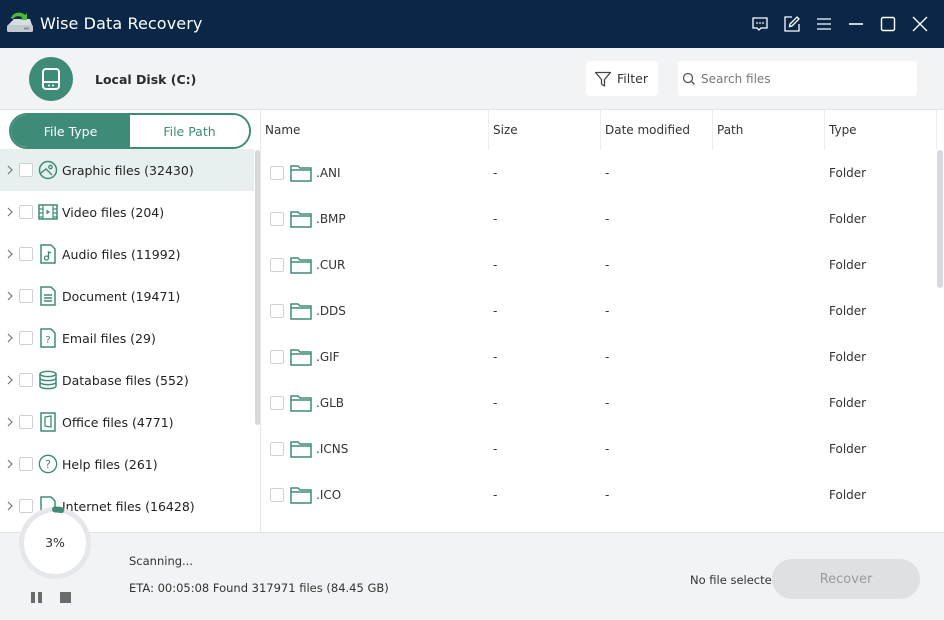 Image resolution: width=944 pixels, height=620 pixels. Describe the element at coordinates (48, 338) in the screenshot. I see `email-icon: ?` at that location.